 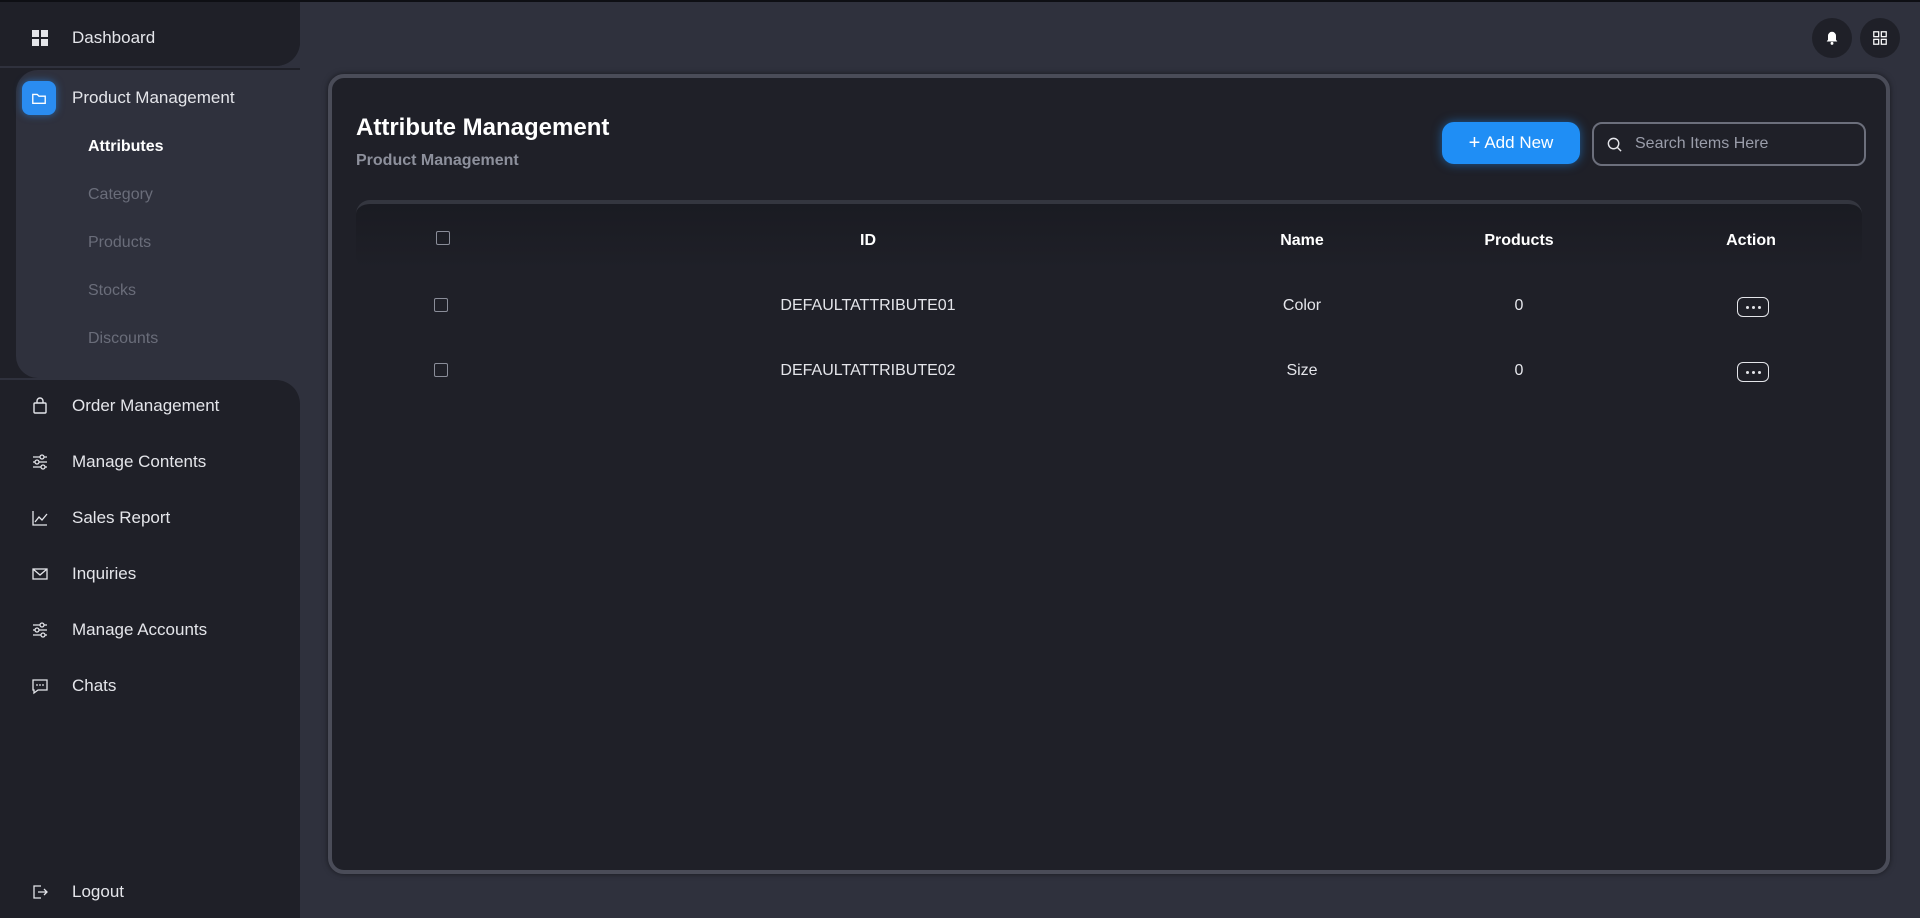 What do you see at coordinates (121, 517) in the screenshot?
I see `sidebar-item-label: Sales Report` at bounding box center [121, 517].